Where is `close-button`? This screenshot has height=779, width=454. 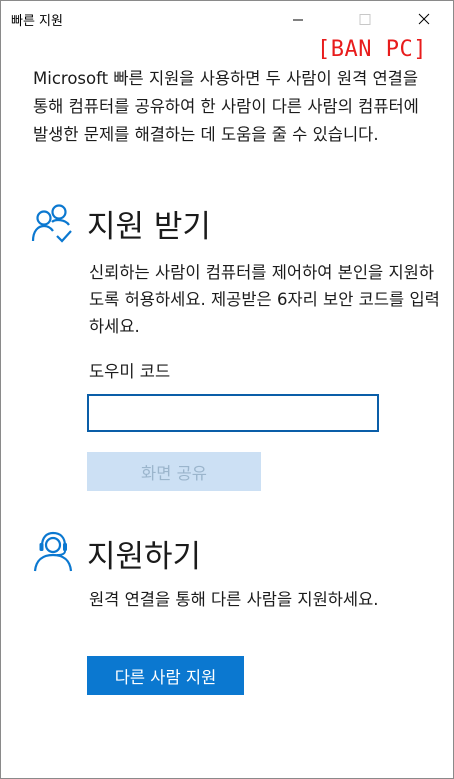
close-button is located at coordinates (422, 20).